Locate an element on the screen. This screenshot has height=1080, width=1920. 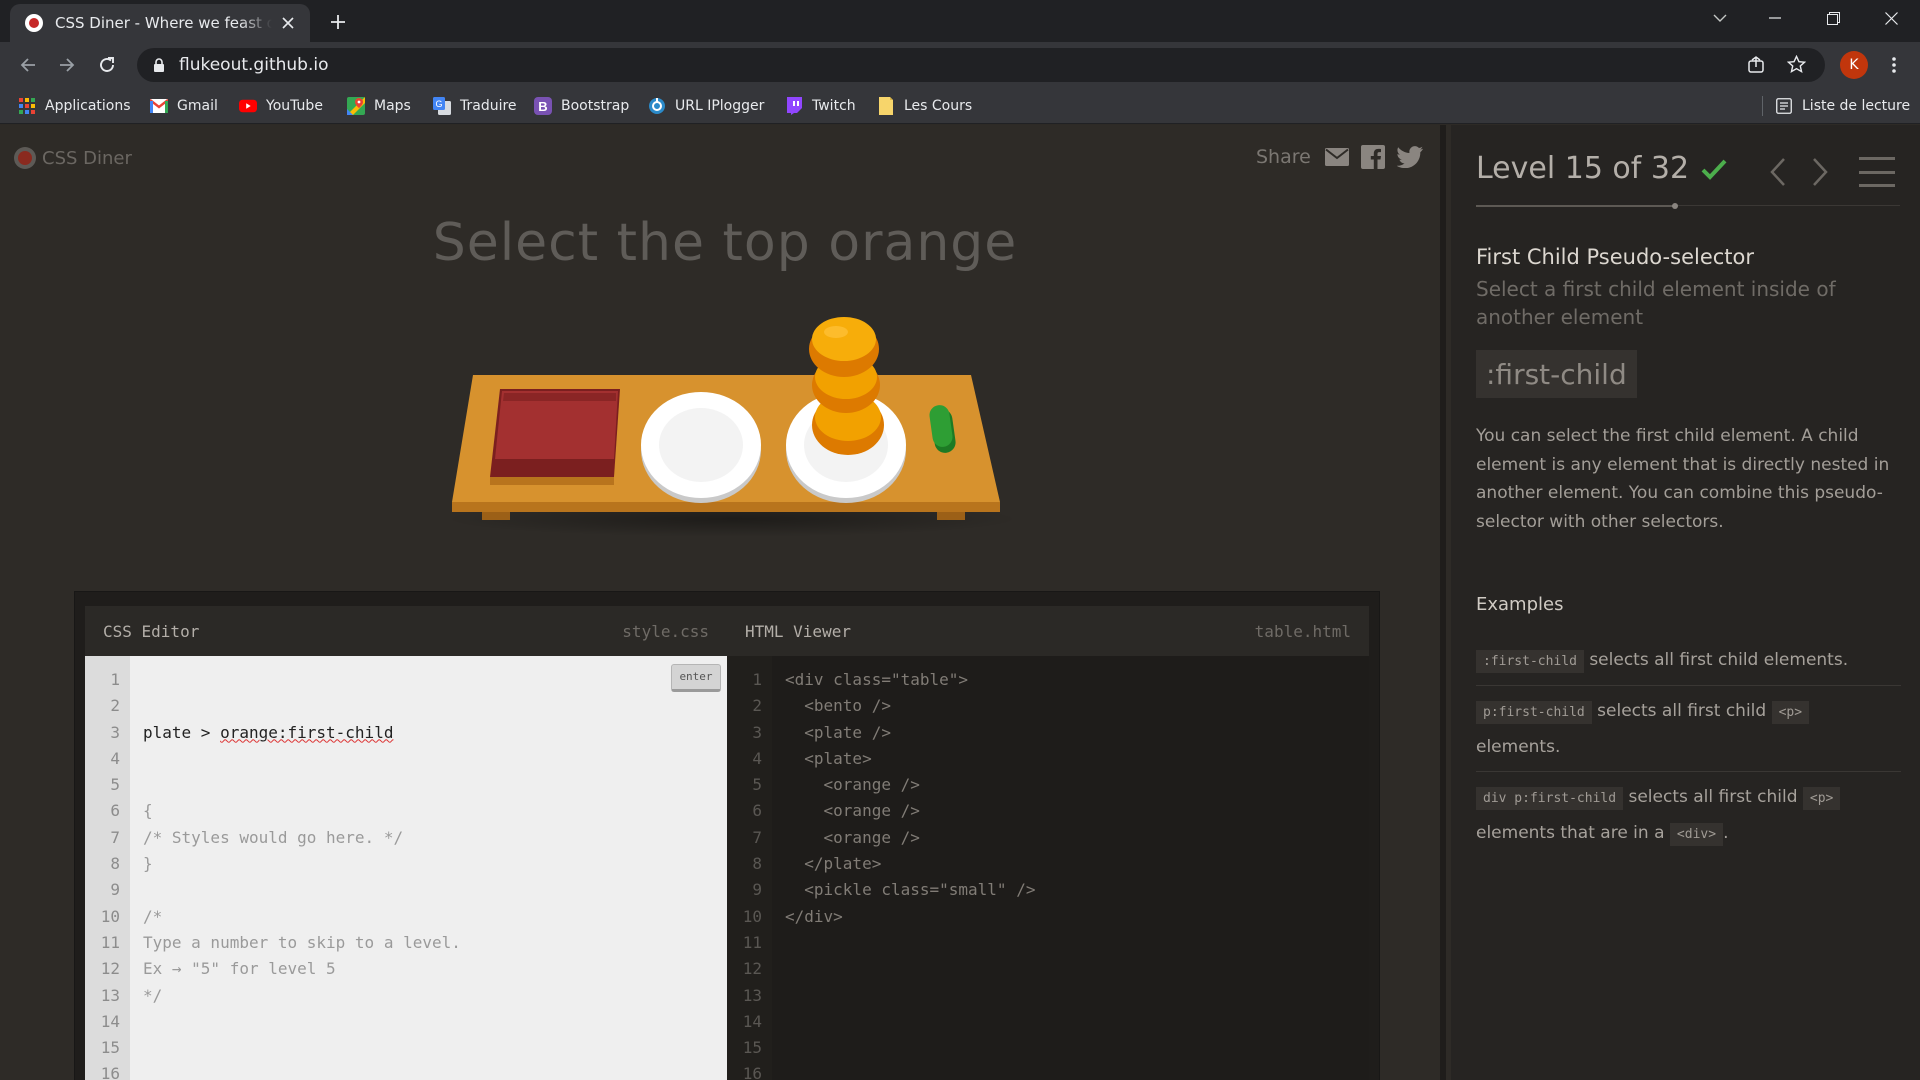
css-editor-header: CSS Editor style.css is located at coordinates (406, 631).